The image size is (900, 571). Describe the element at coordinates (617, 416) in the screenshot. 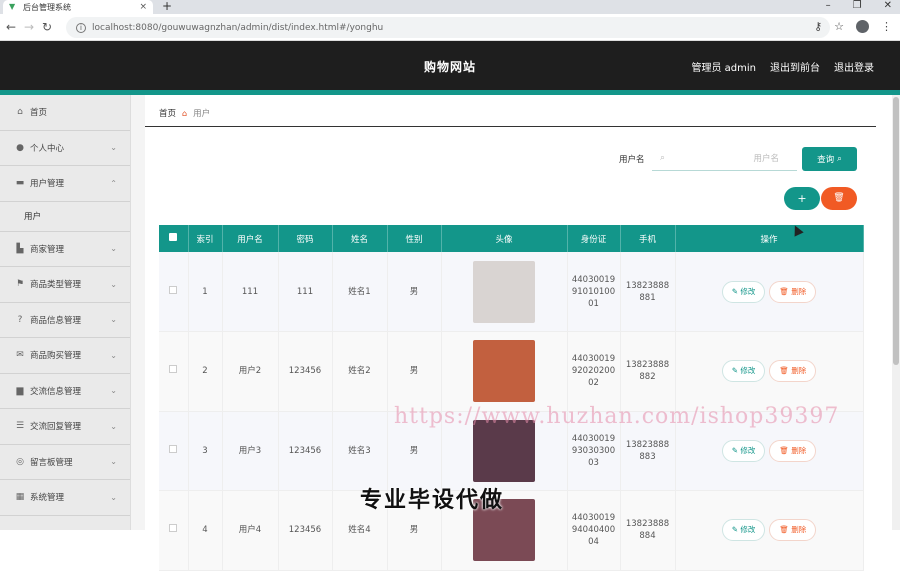

I see `watermark-text: https://www.huzhan.com/ishop39397` at that location.